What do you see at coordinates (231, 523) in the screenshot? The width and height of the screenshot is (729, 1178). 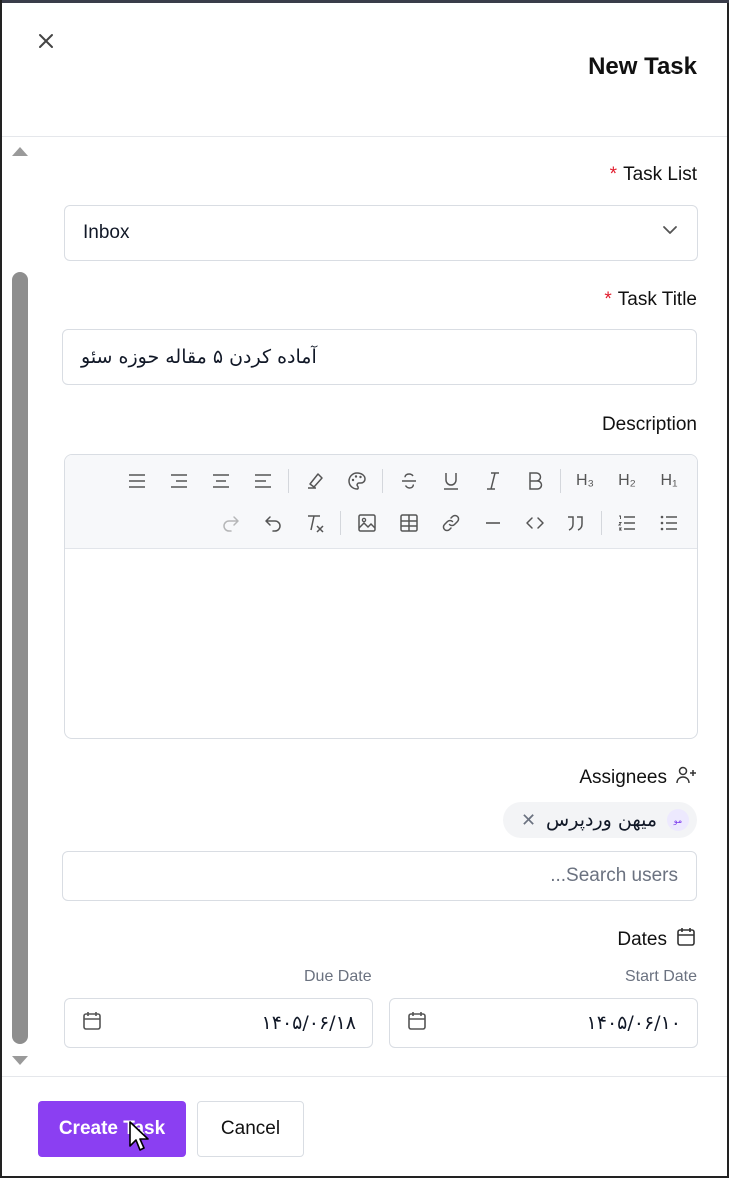 I see `redo-icon` at bounding box center [231, 523].